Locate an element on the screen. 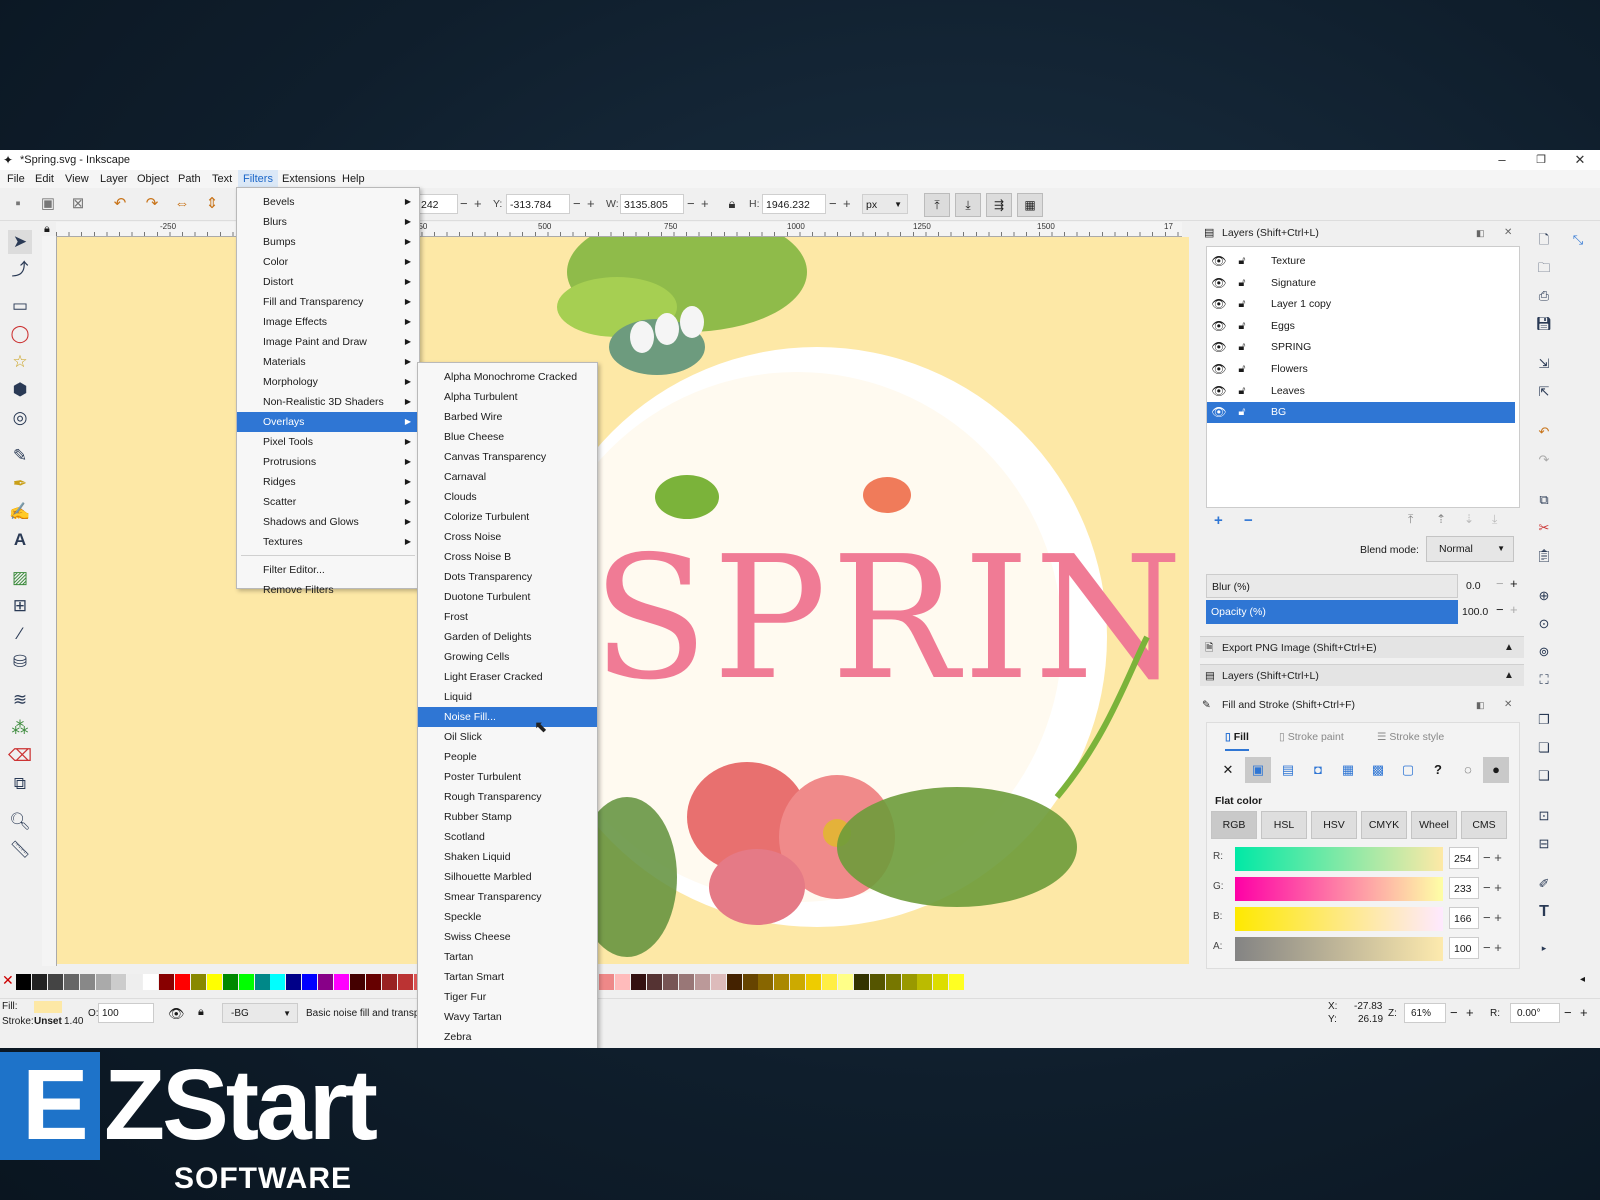  layer-visibility-icon: 👁︎ is located at coordinates (176, 1014).